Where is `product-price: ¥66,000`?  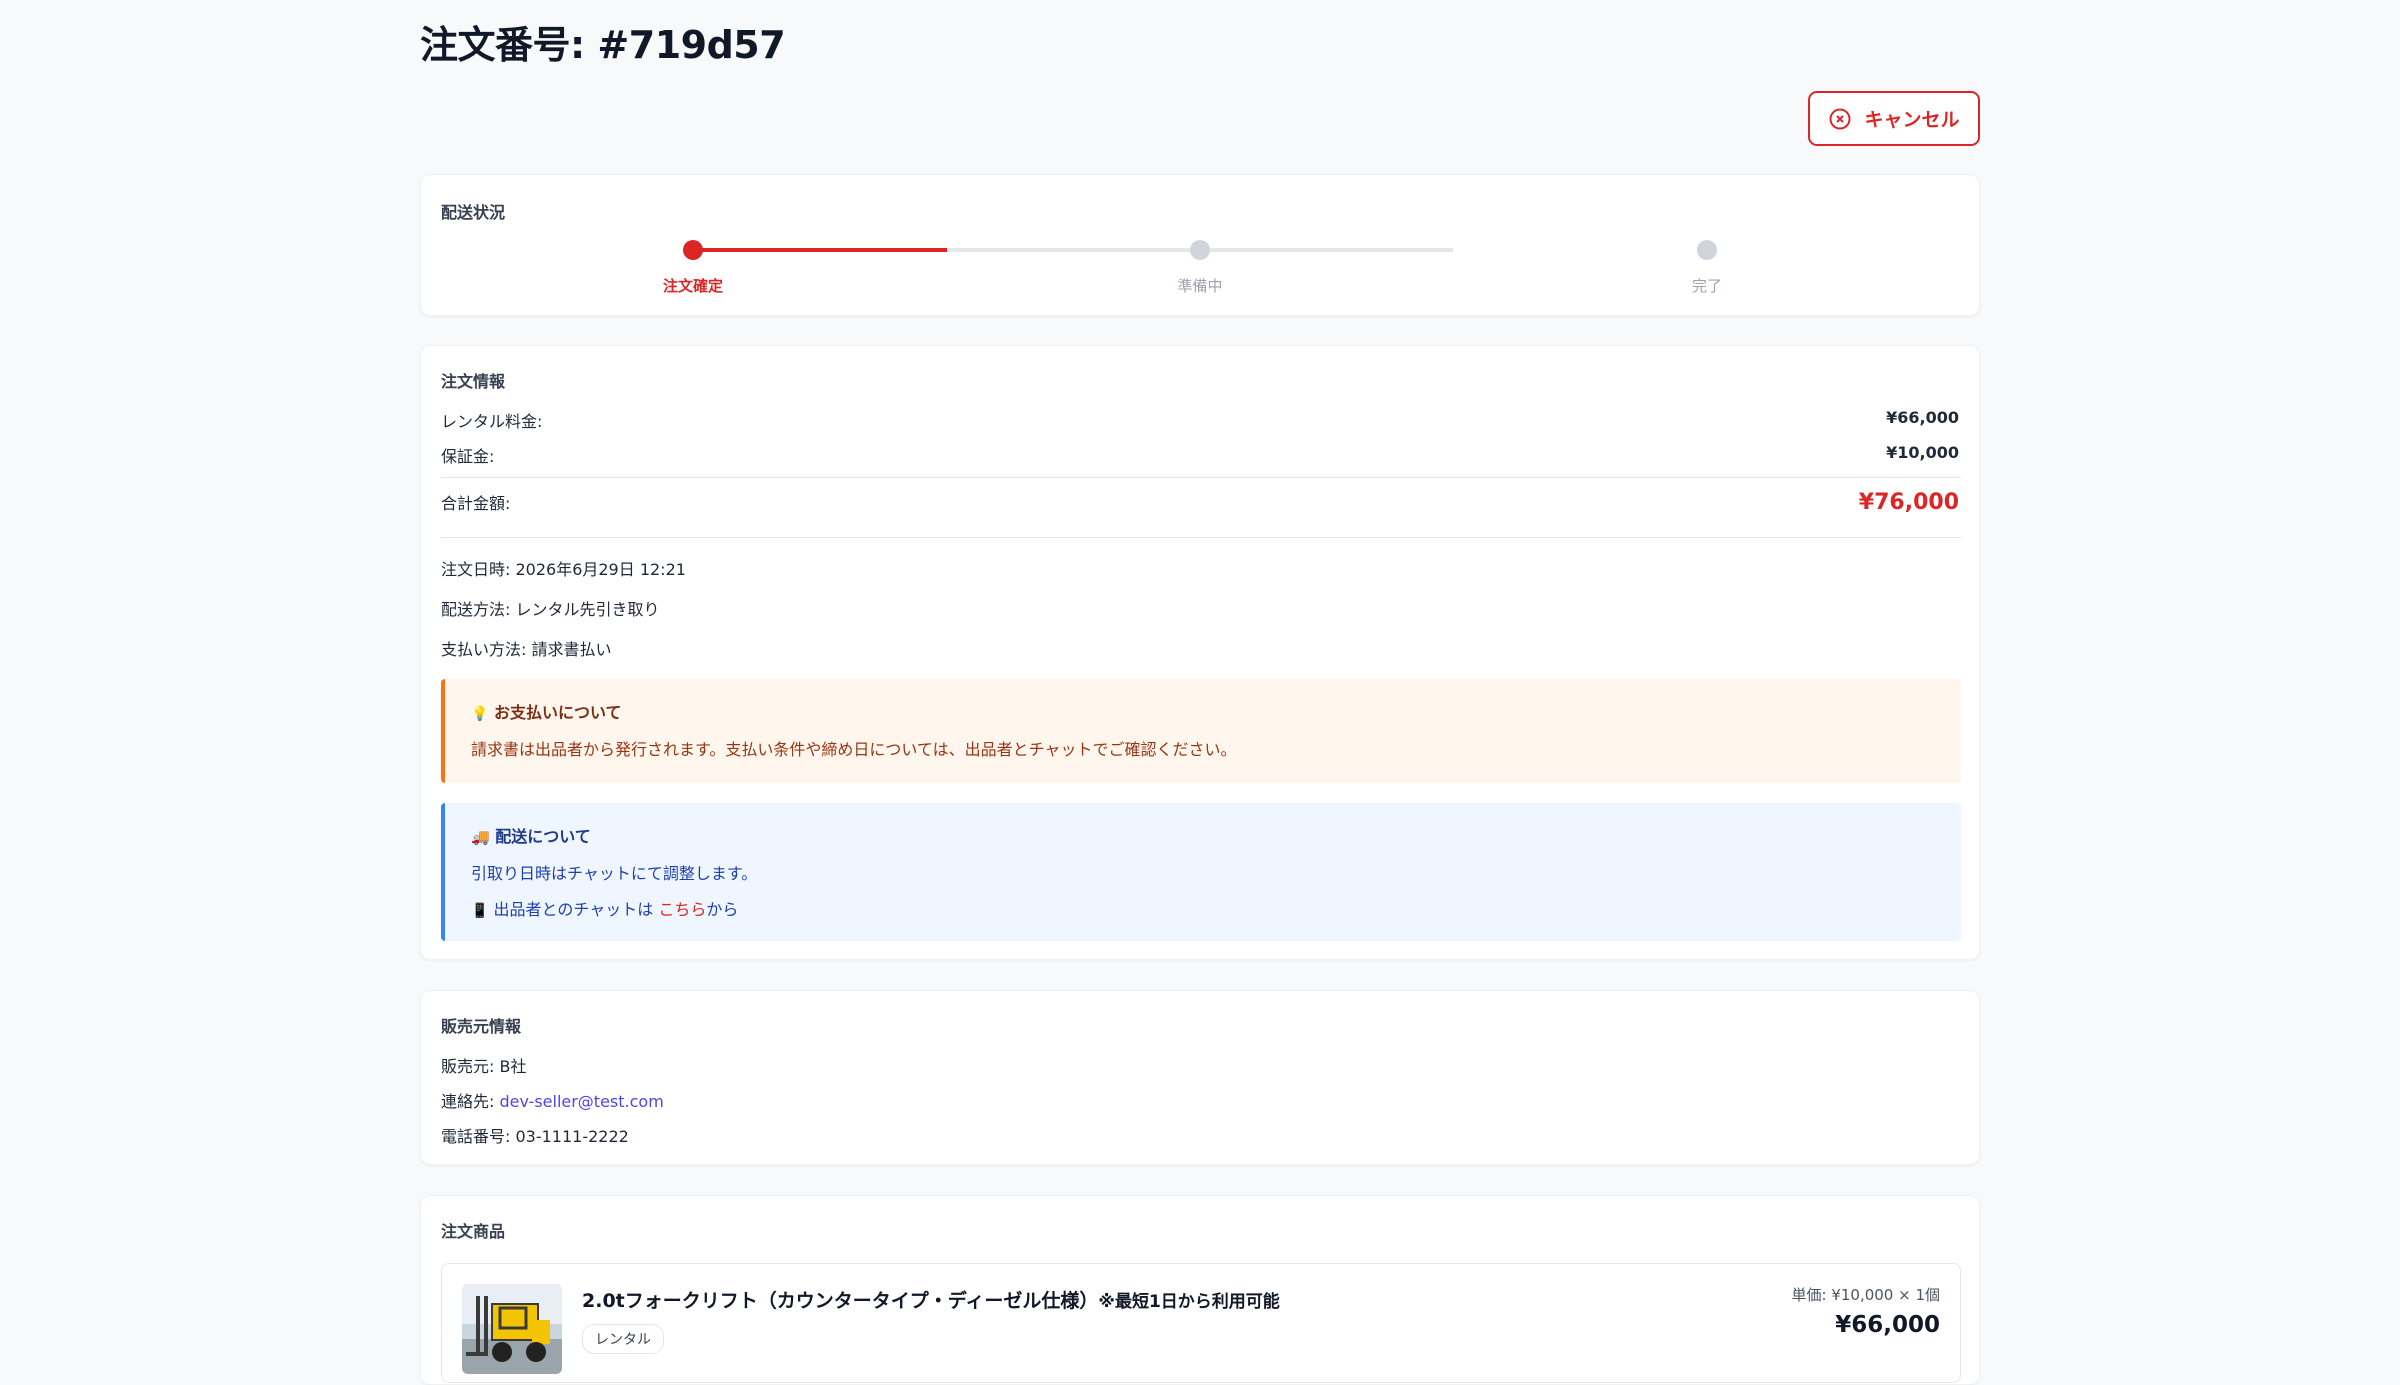 product-price: ¥66,000 is located at coordinates (1887, 1325).